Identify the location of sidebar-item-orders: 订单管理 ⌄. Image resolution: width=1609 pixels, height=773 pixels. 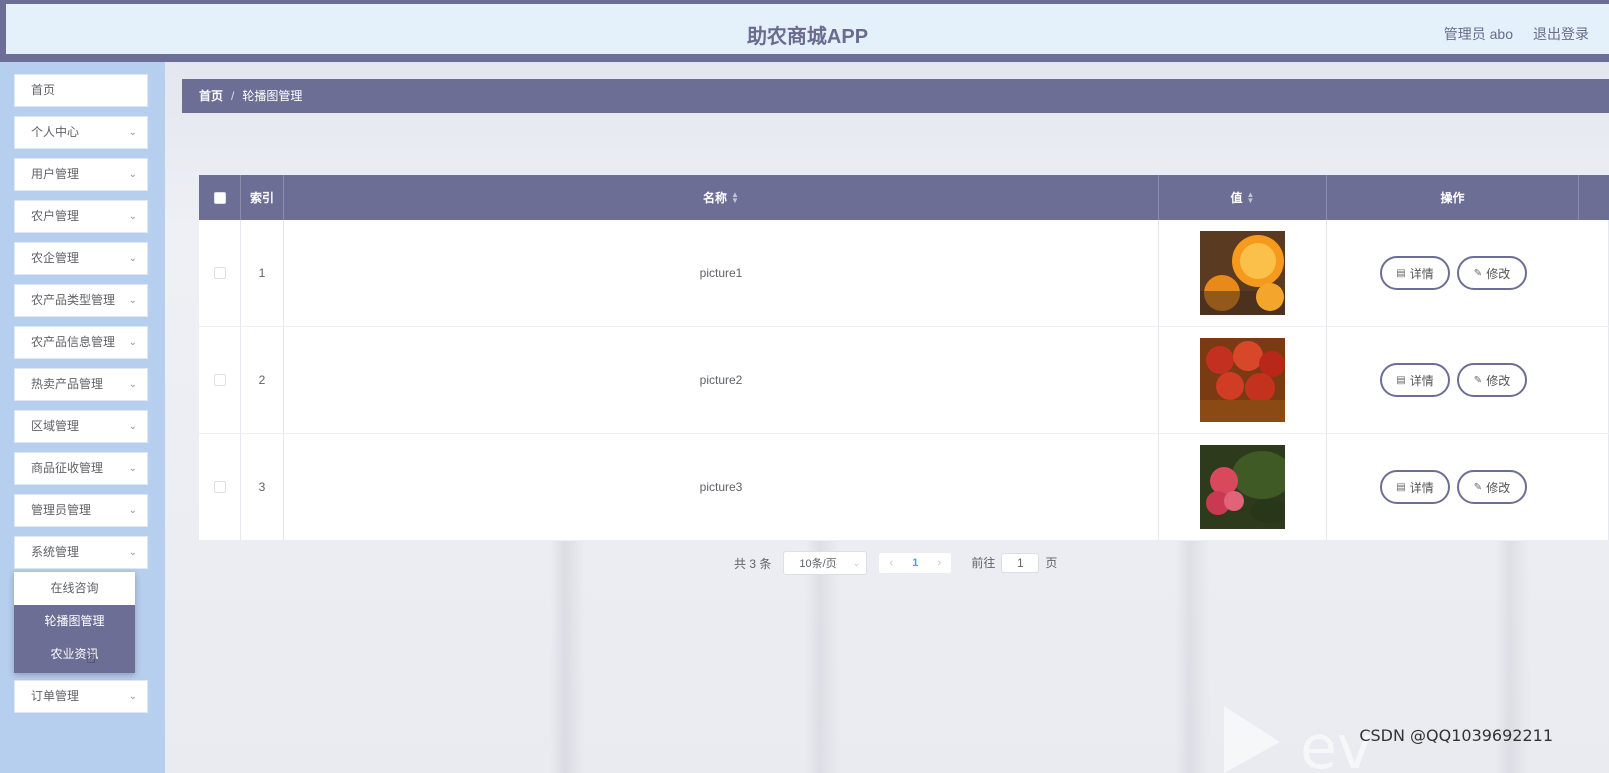
(81, 696).